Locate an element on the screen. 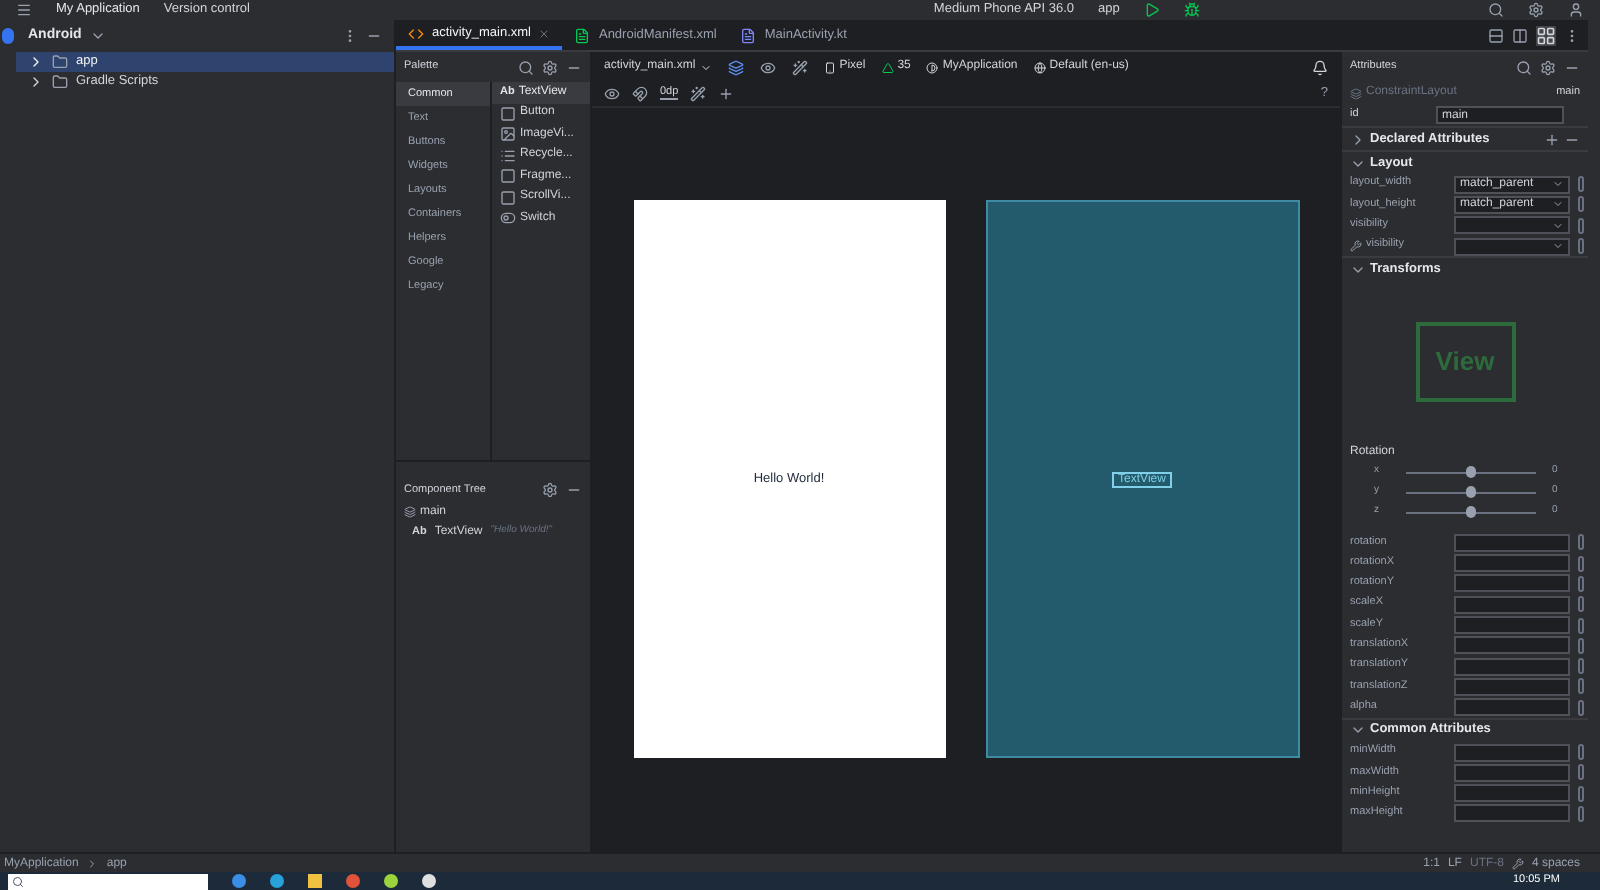 Image resolution: width=1600 pixels, height=890 pixels. run-icon is located at coordinates (1151, 10).